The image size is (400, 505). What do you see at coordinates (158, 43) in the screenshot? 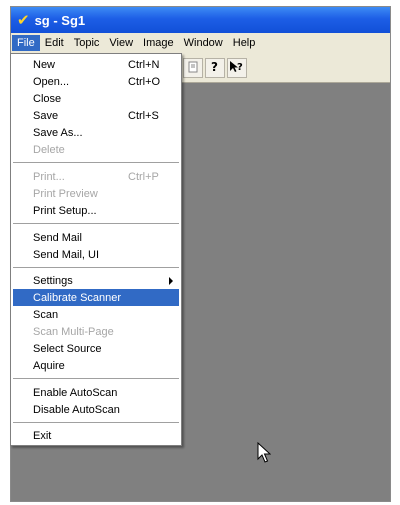
I see `menu-image: Image` at bounding box center [158, 43].